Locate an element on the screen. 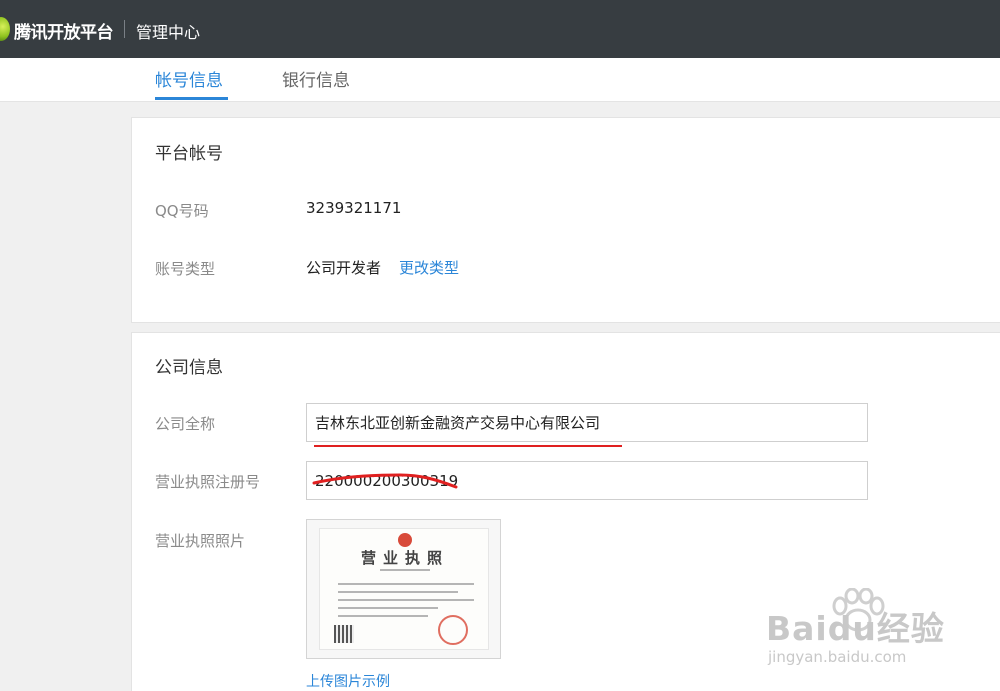 This screenshot has height=691, width=1000. active-tab-indicator is located at coordinates (191, 98).